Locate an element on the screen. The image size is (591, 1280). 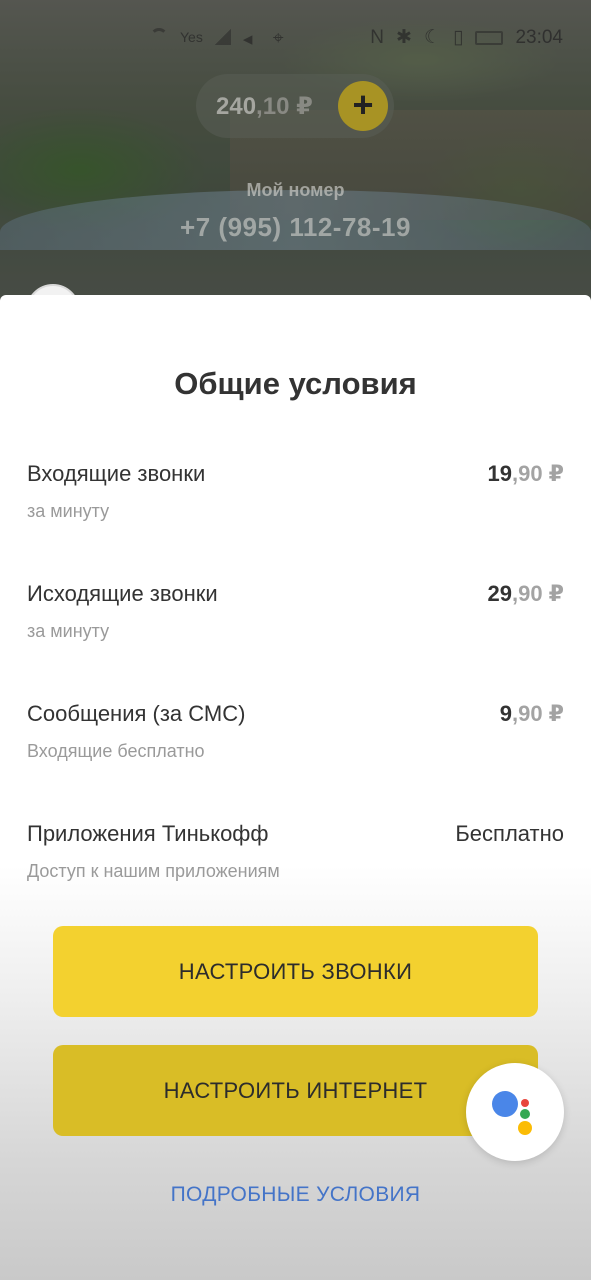
balance-whole: 240 is located at coordinates (236, 106).